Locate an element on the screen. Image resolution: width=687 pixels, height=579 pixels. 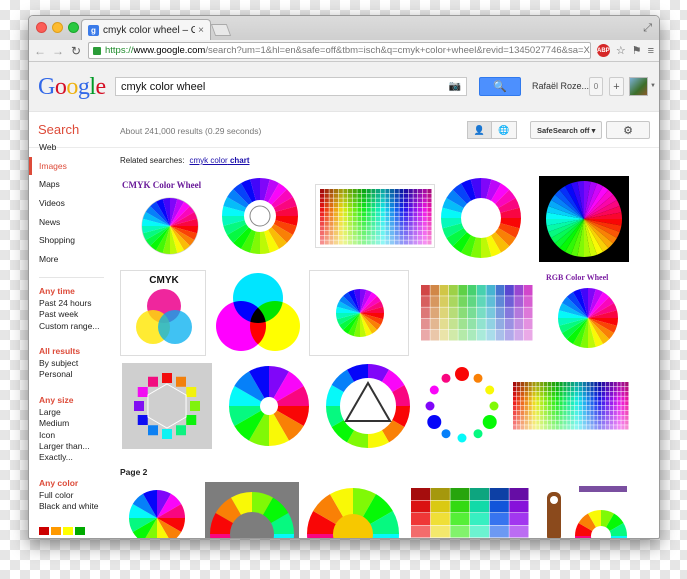
image-result: RGB Color Wheel is located at coordinates (588, 313).